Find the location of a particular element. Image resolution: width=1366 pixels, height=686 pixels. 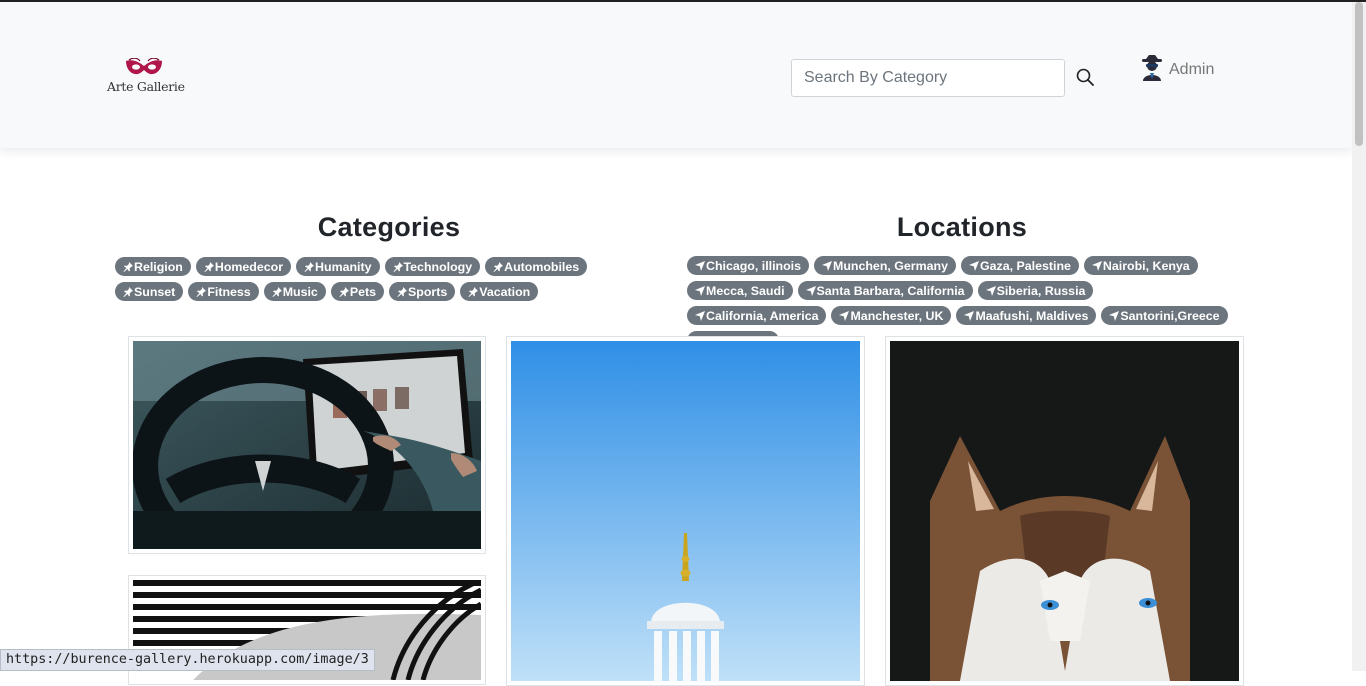

locations-title: Locations is located at coordinates (962, 227).